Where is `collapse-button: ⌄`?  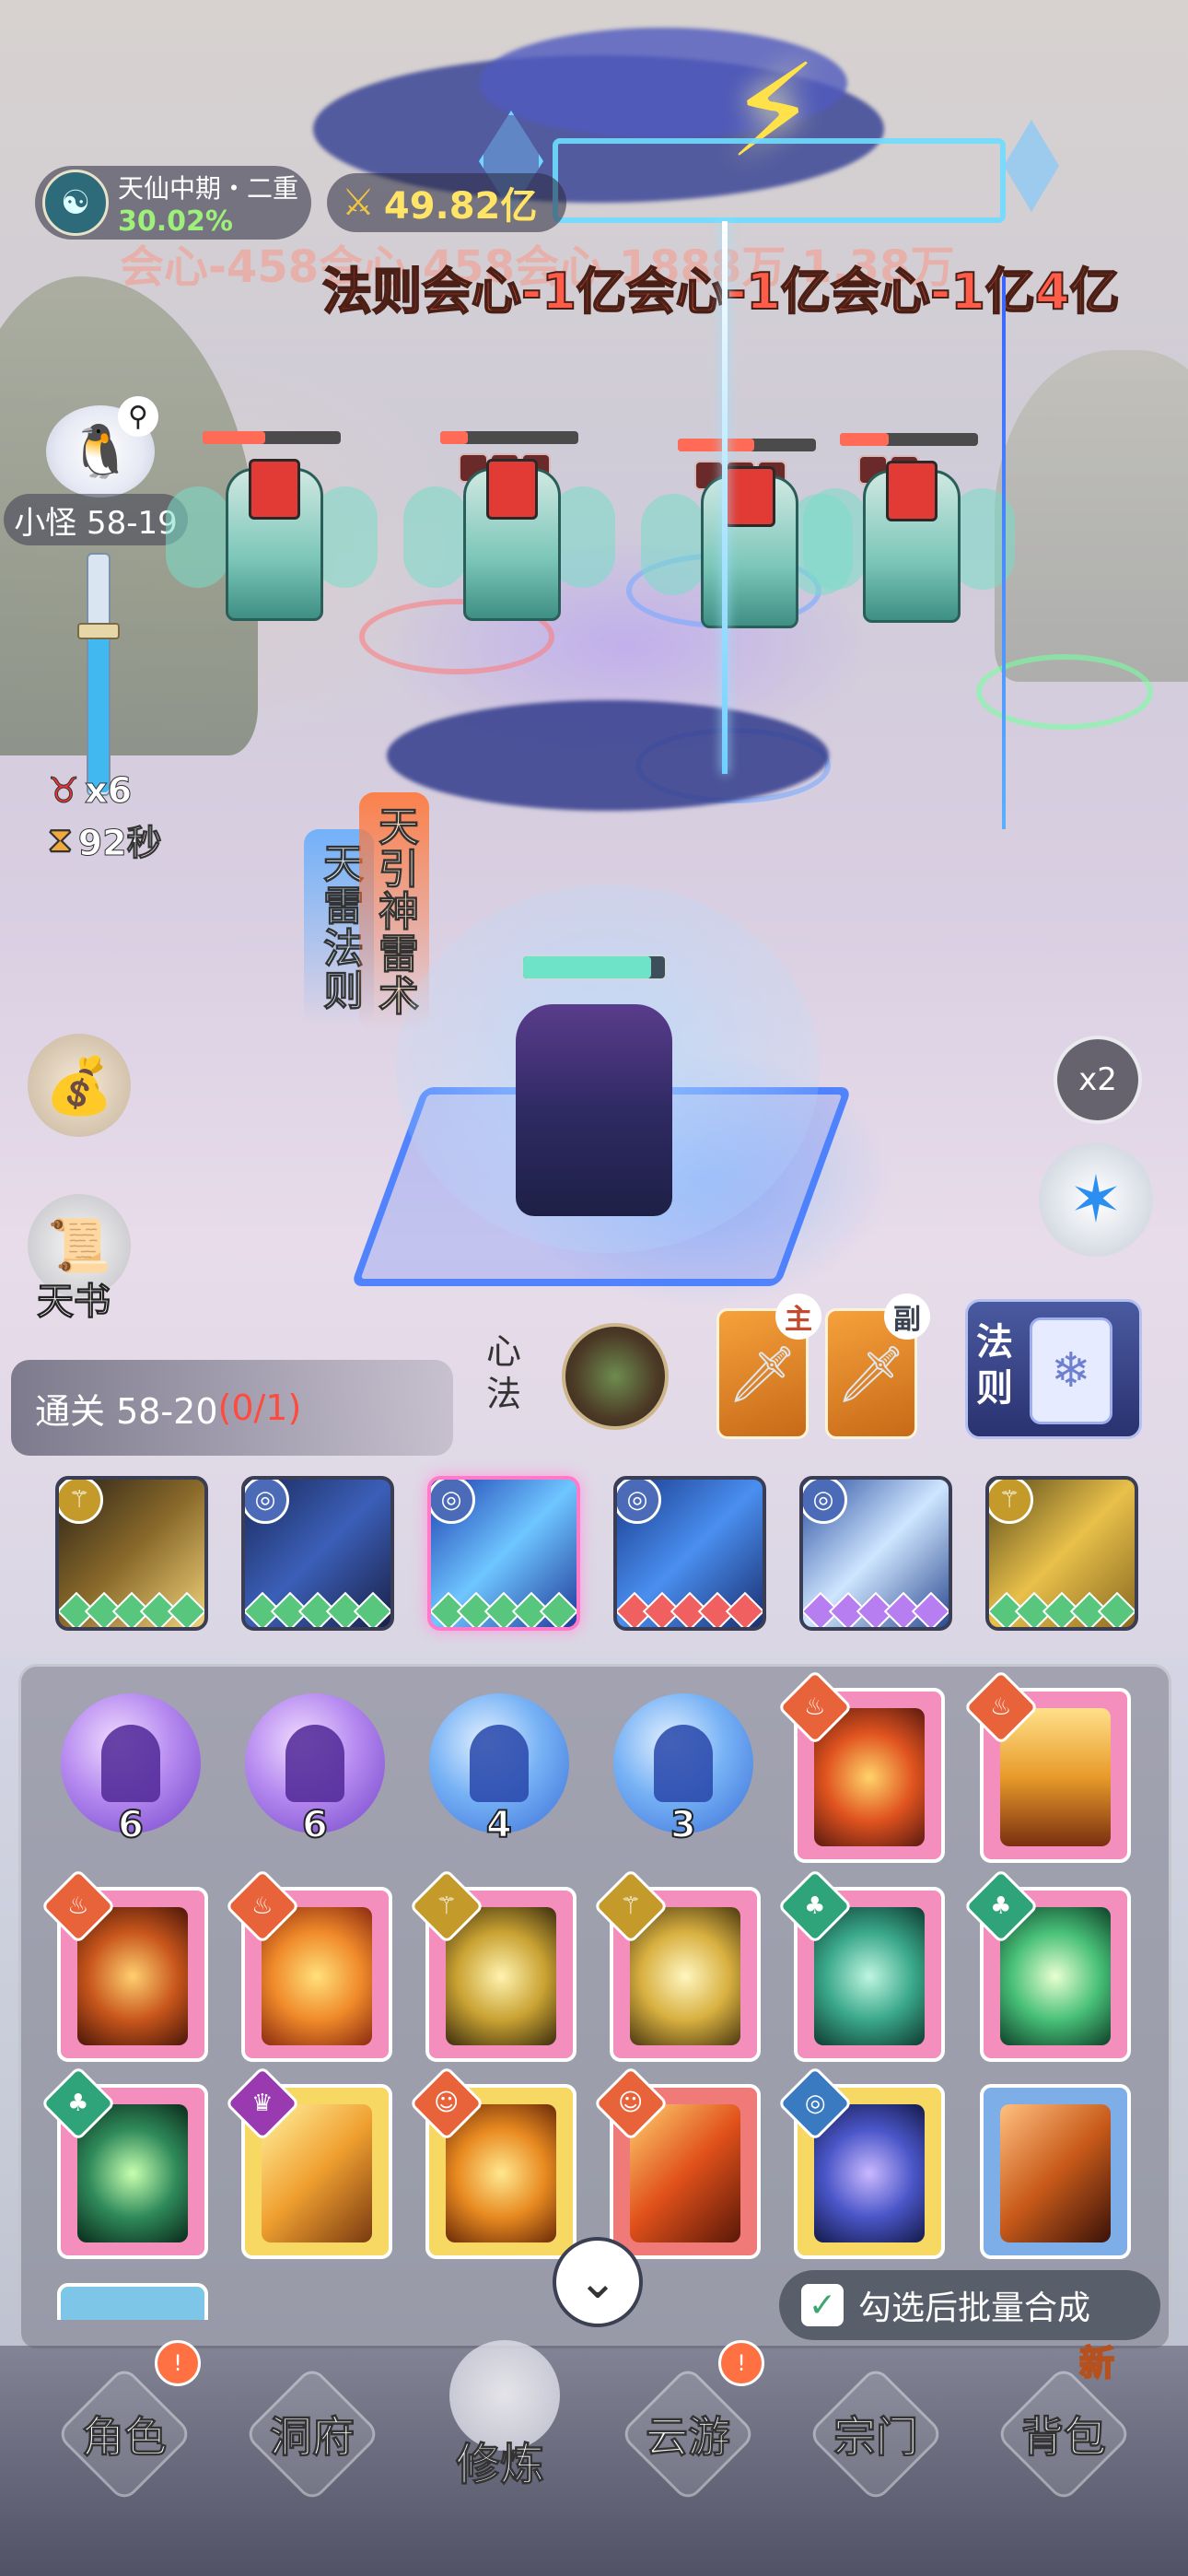 collapse-button: ⌄ is located at coordinates (598, 2282).